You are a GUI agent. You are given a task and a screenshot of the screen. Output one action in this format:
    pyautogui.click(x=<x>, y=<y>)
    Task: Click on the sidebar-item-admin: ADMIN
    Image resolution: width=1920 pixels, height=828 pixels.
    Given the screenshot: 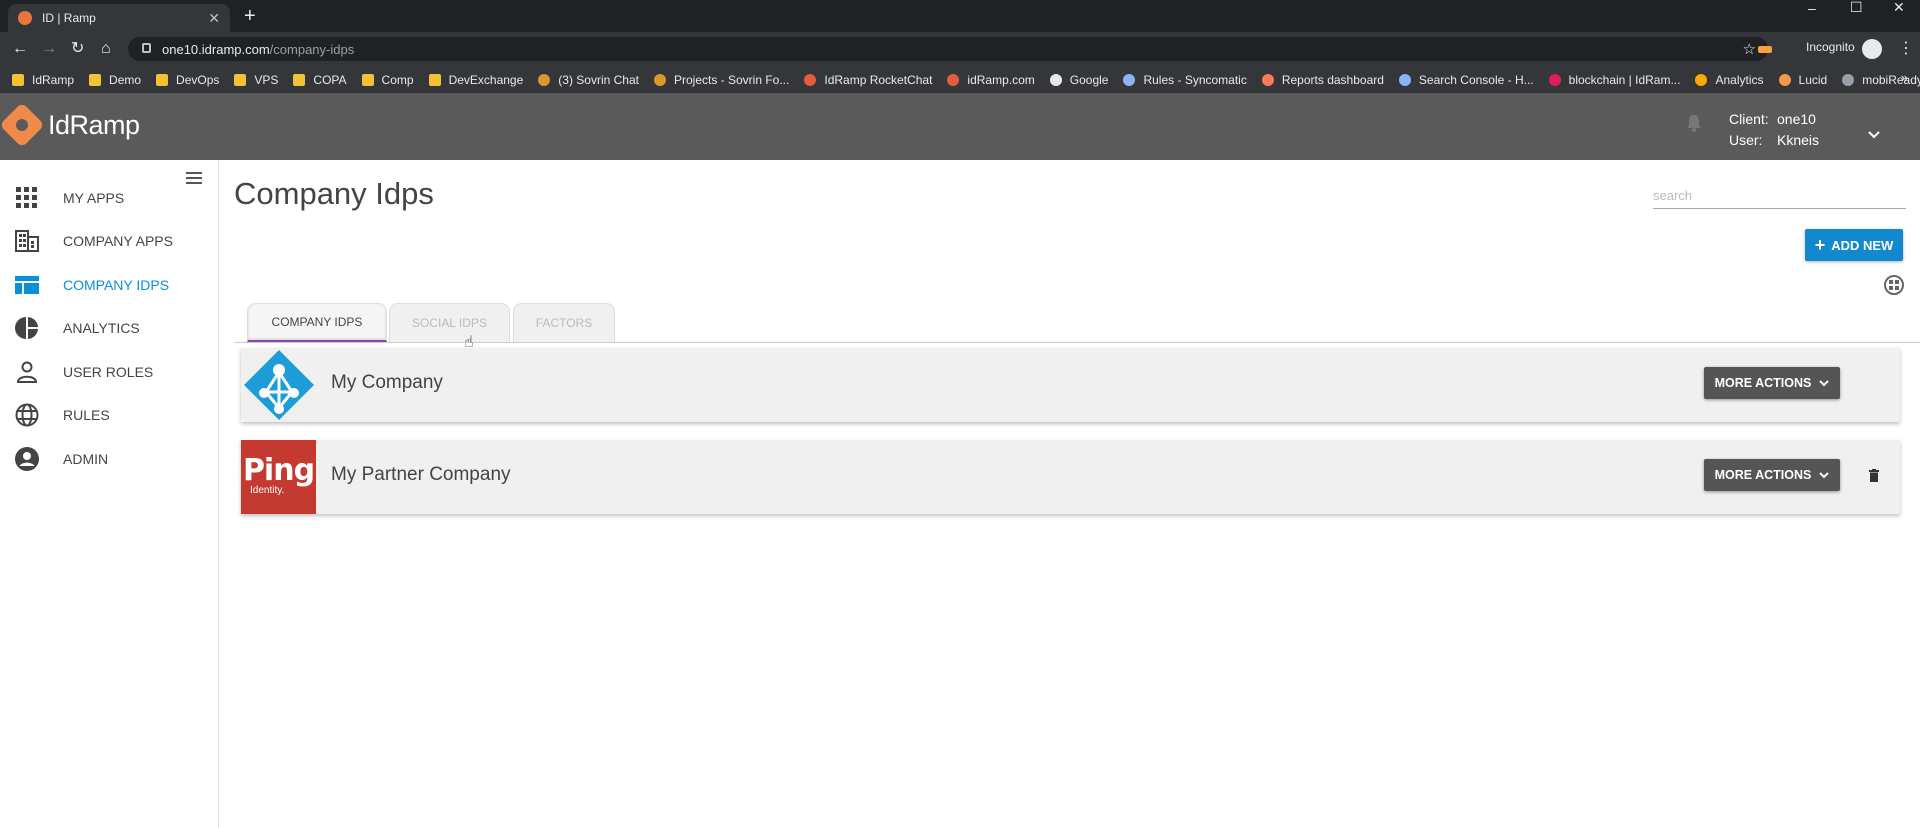 What is the action you would take?
    pyautogui.click(x=109, y=459)
    